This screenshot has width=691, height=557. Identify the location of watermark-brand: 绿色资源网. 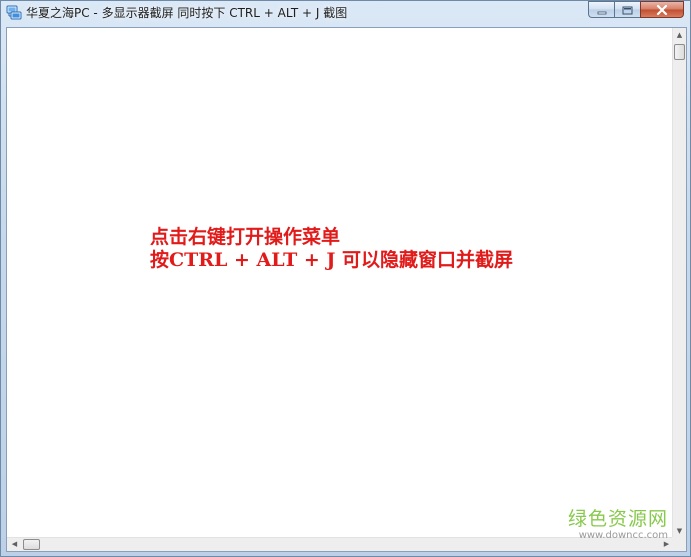
(617, 519).